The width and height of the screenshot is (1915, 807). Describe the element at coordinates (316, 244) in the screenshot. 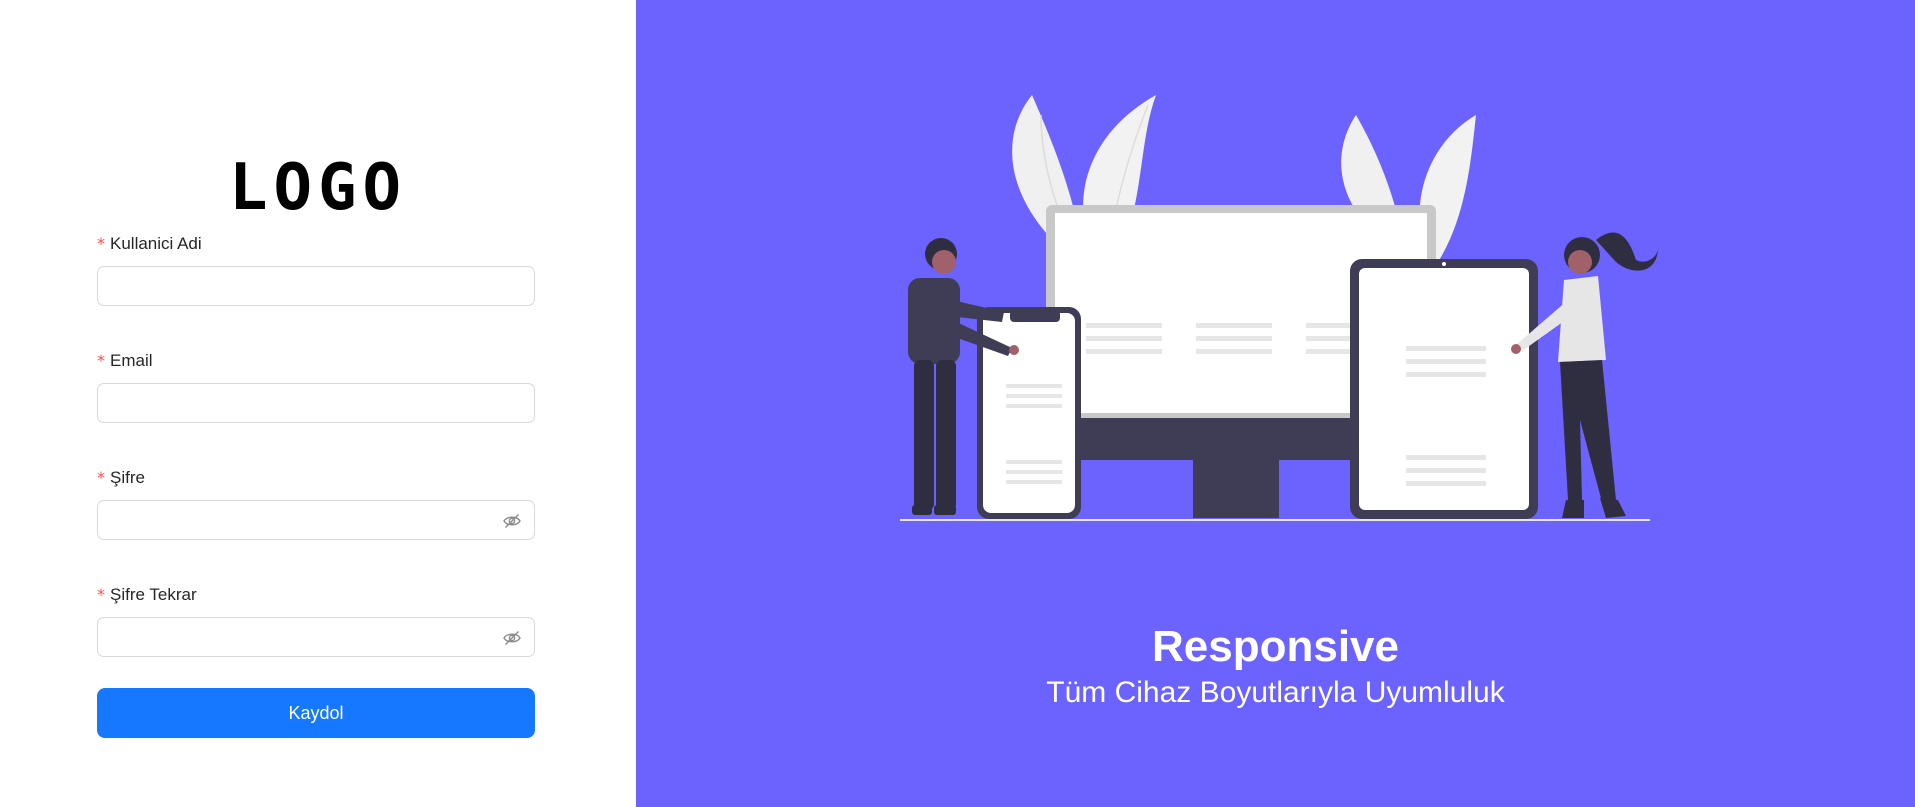

I see `username-label: * Kullanici Adi` at that location.